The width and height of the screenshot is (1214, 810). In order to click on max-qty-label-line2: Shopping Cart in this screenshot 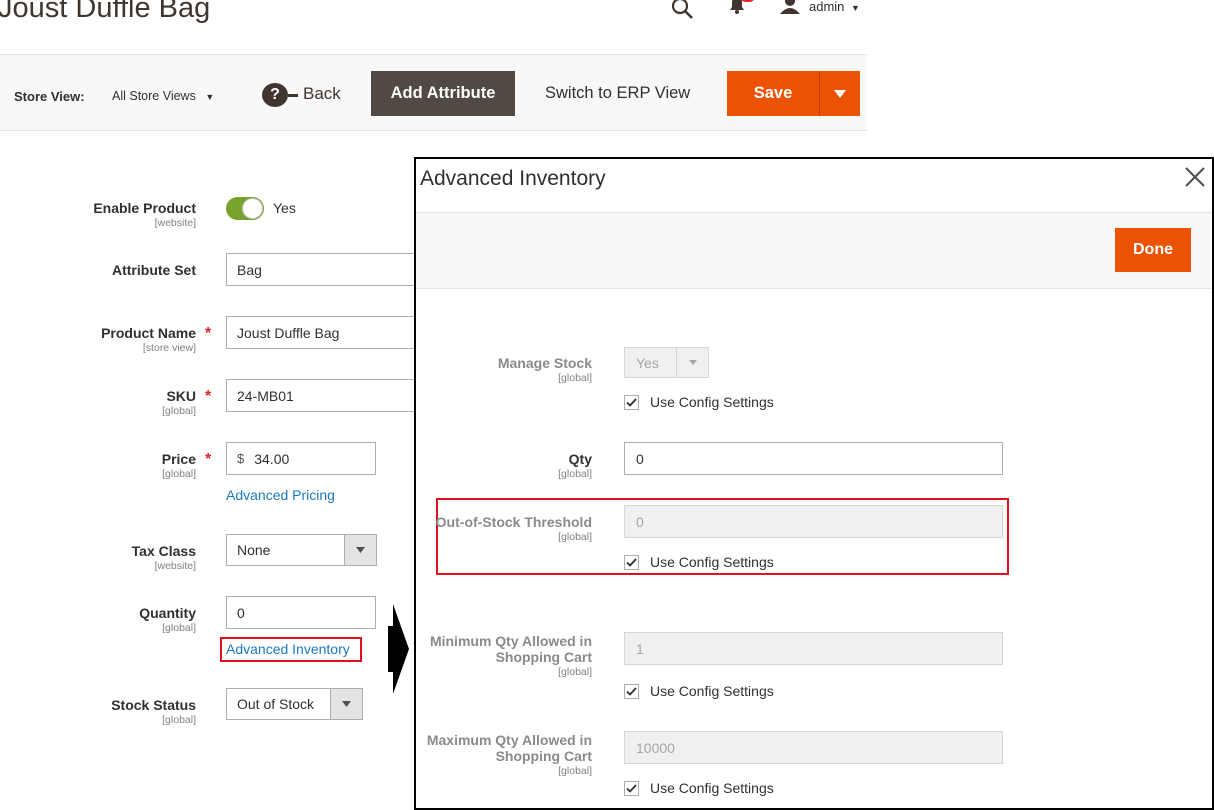, I will do `click(543, 756)`.